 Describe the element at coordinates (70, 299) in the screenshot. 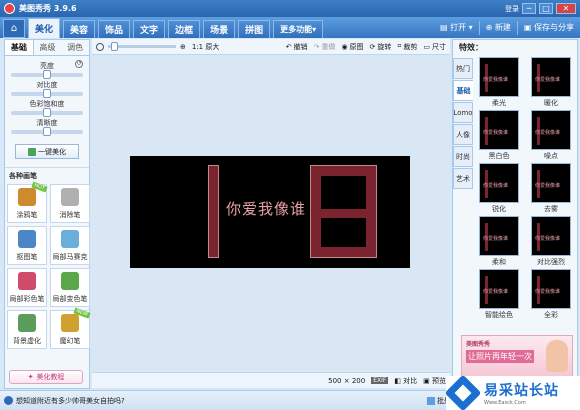

I see `brush-label: 局部变色笔` at that location.